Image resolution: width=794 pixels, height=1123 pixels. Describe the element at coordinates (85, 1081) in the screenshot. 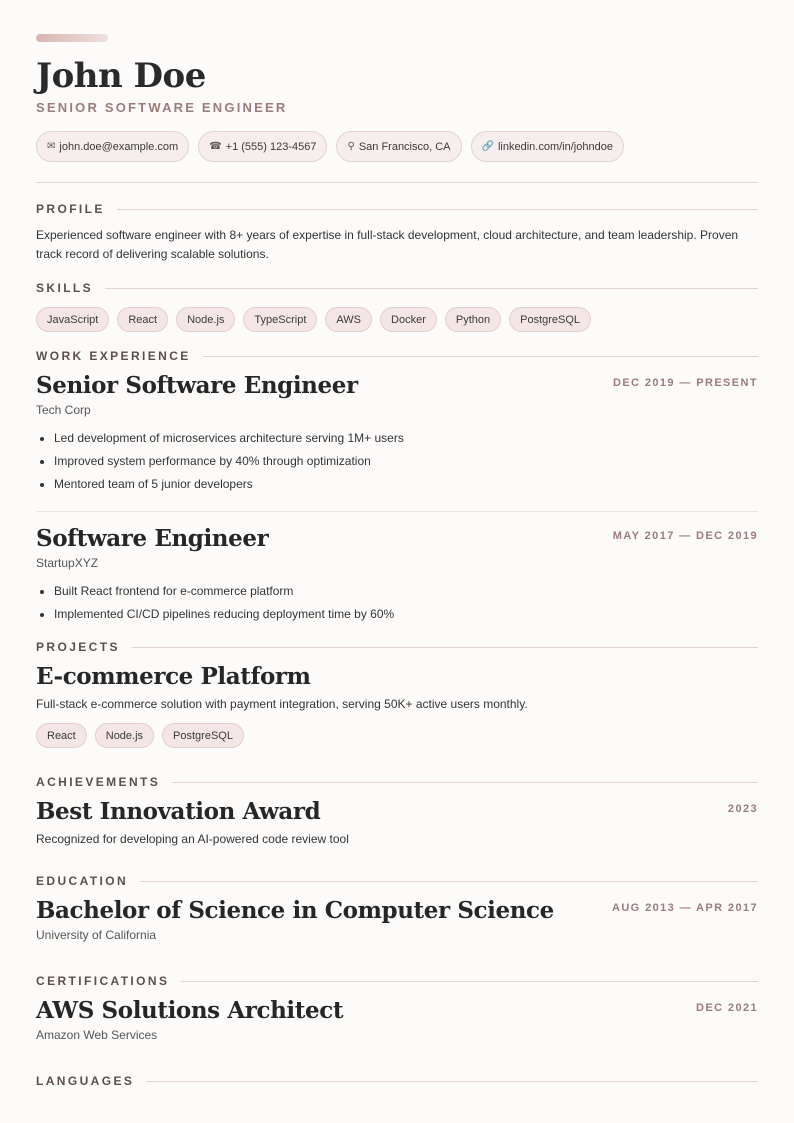

I see `section-label: LANGUAGES` at that location.